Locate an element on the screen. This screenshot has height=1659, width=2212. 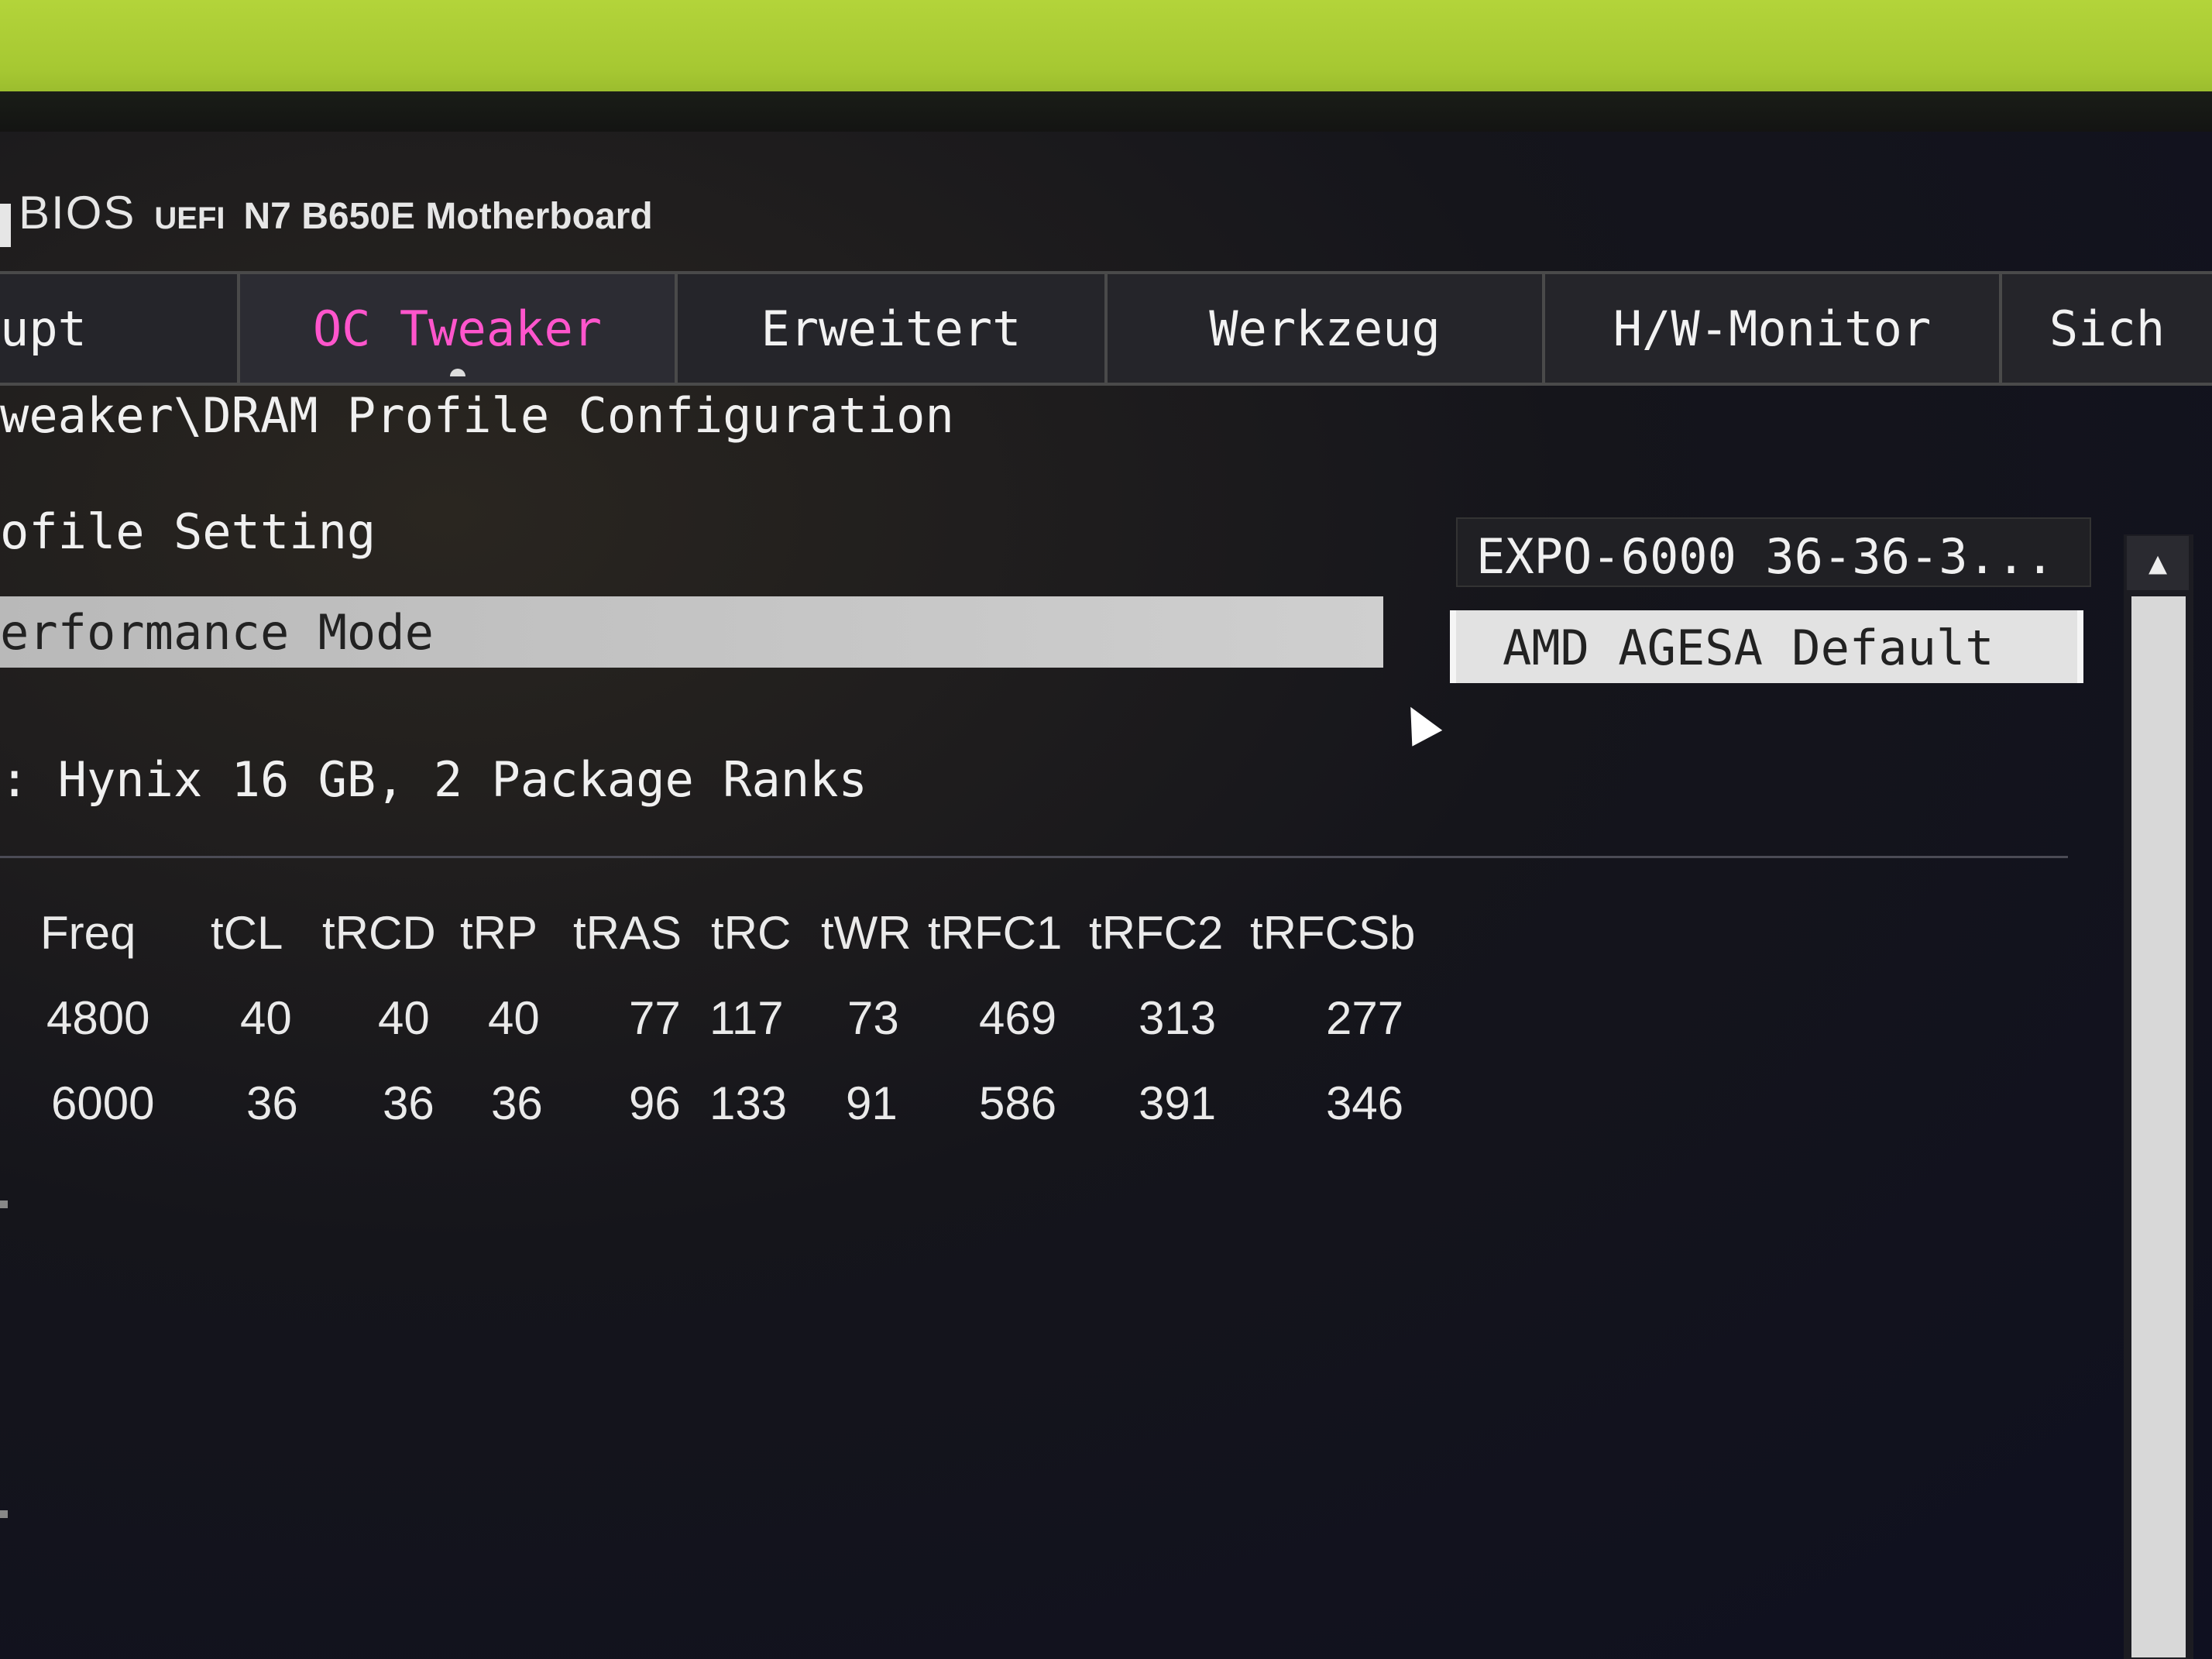
section-divider is located at coordinates (1034, 857).